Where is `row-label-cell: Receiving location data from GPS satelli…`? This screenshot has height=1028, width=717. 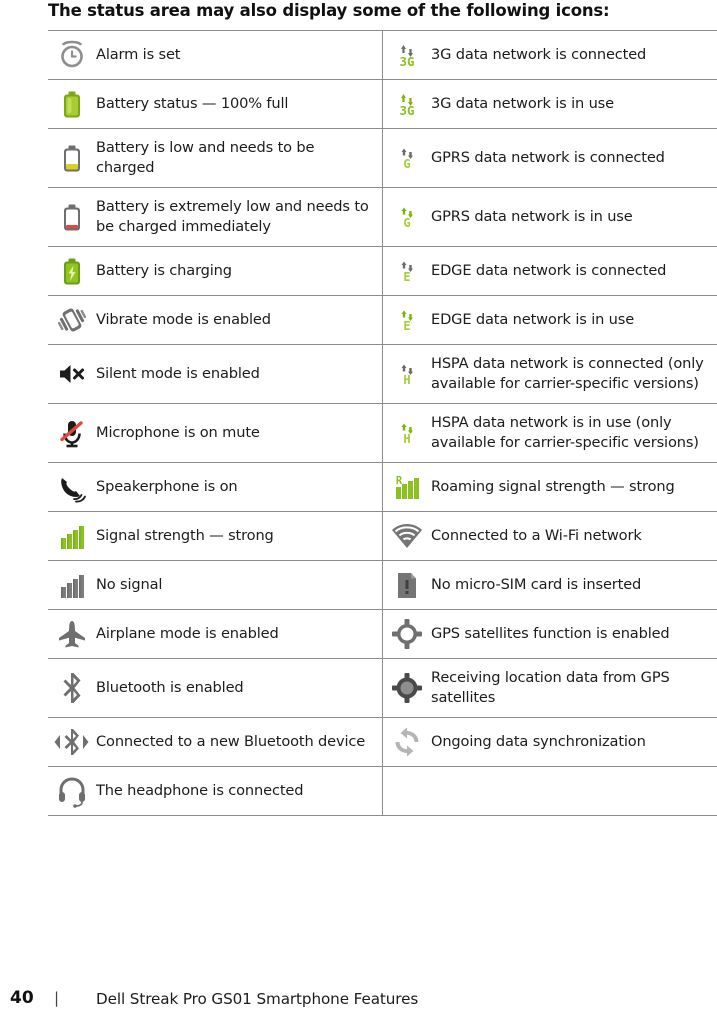
row-label-cell: Receiving location data from GPS satelli… is located at coordinates (574, 688).